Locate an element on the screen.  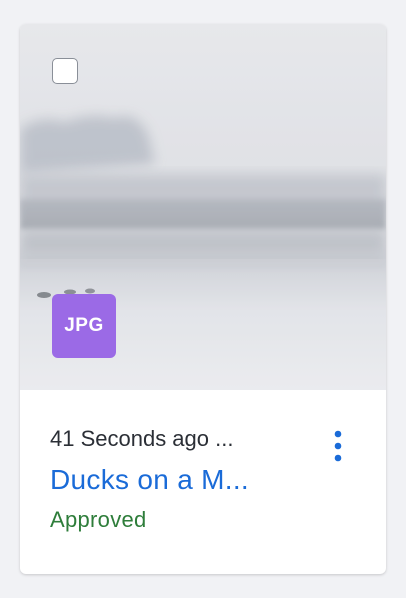
vertical-ellipsis-icon is located at coordinates (338, 446).